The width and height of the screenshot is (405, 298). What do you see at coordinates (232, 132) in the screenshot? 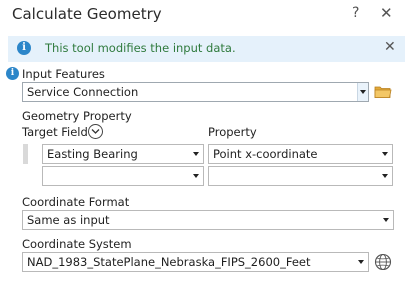
I see `property-header: Property` at bounding box center [232, 132].